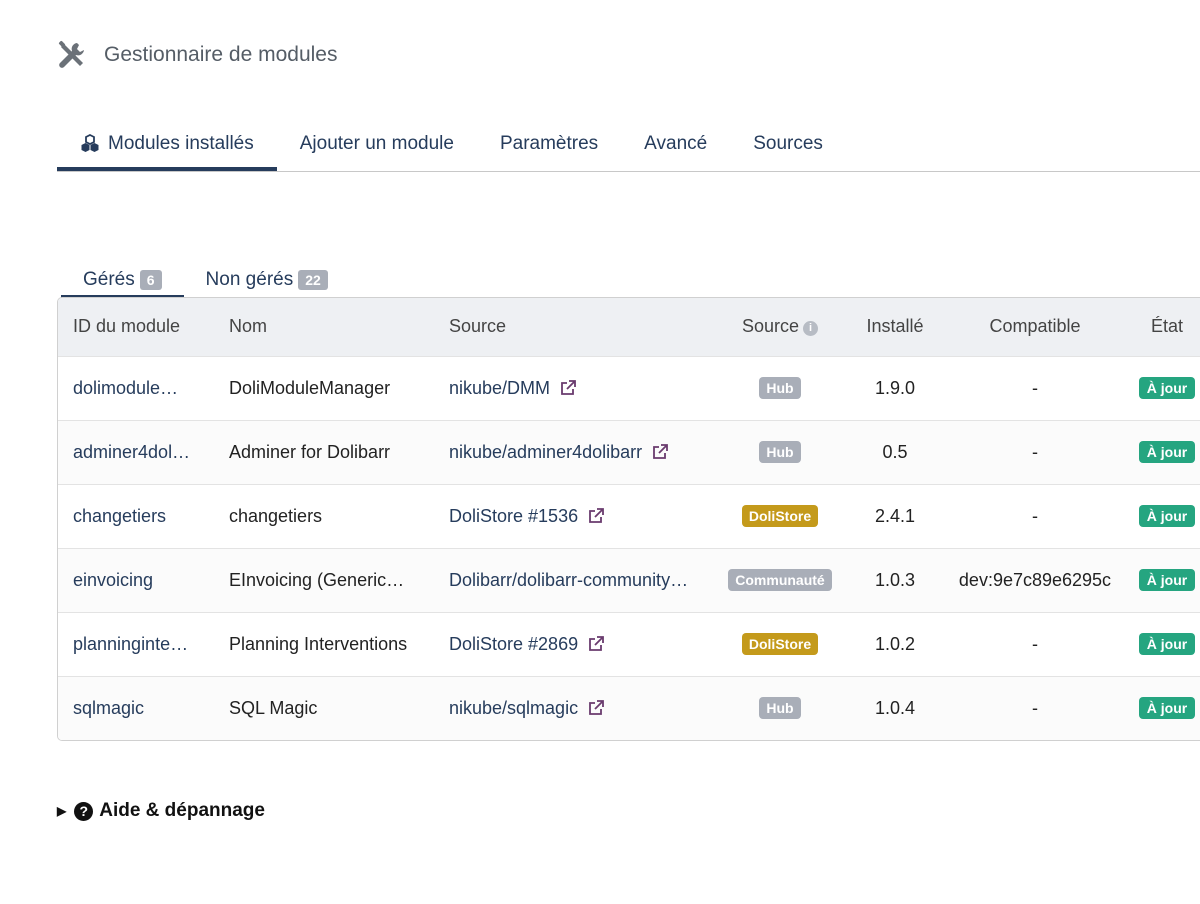 The width and height of the screenshot is (1200, 904). I want to click on installed-version: 1.0.2, so click(895, 643).